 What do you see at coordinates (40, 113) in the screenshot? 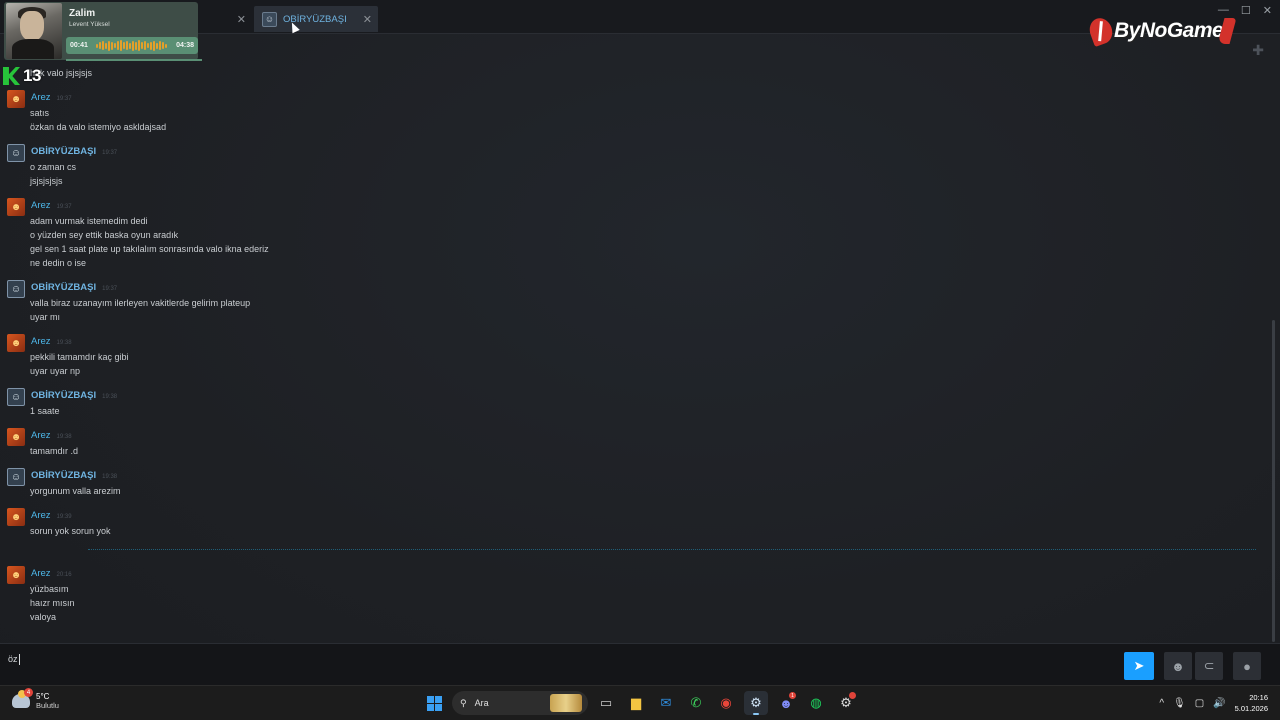
I see `message-line: satıs` at bounding box center [40, 113].